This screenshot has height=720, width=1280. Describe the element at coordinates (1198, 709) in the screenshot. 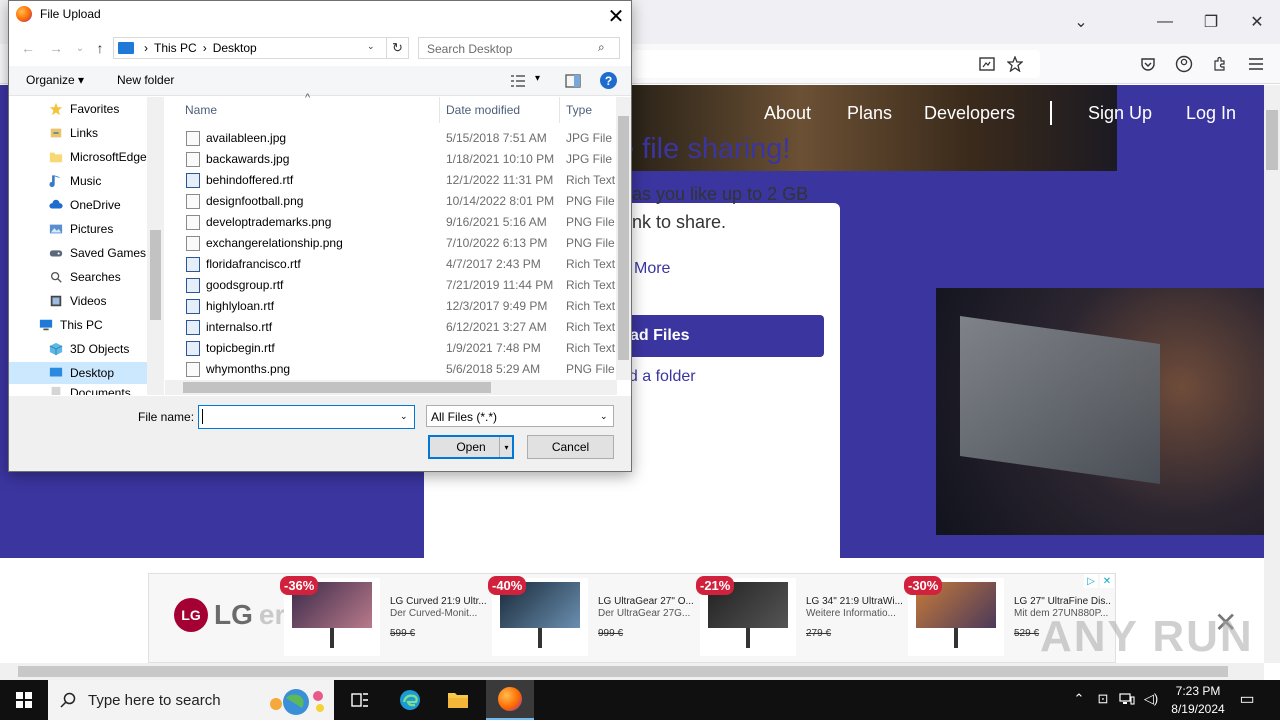

I see `clock-date: 8/19/2024` at that location.